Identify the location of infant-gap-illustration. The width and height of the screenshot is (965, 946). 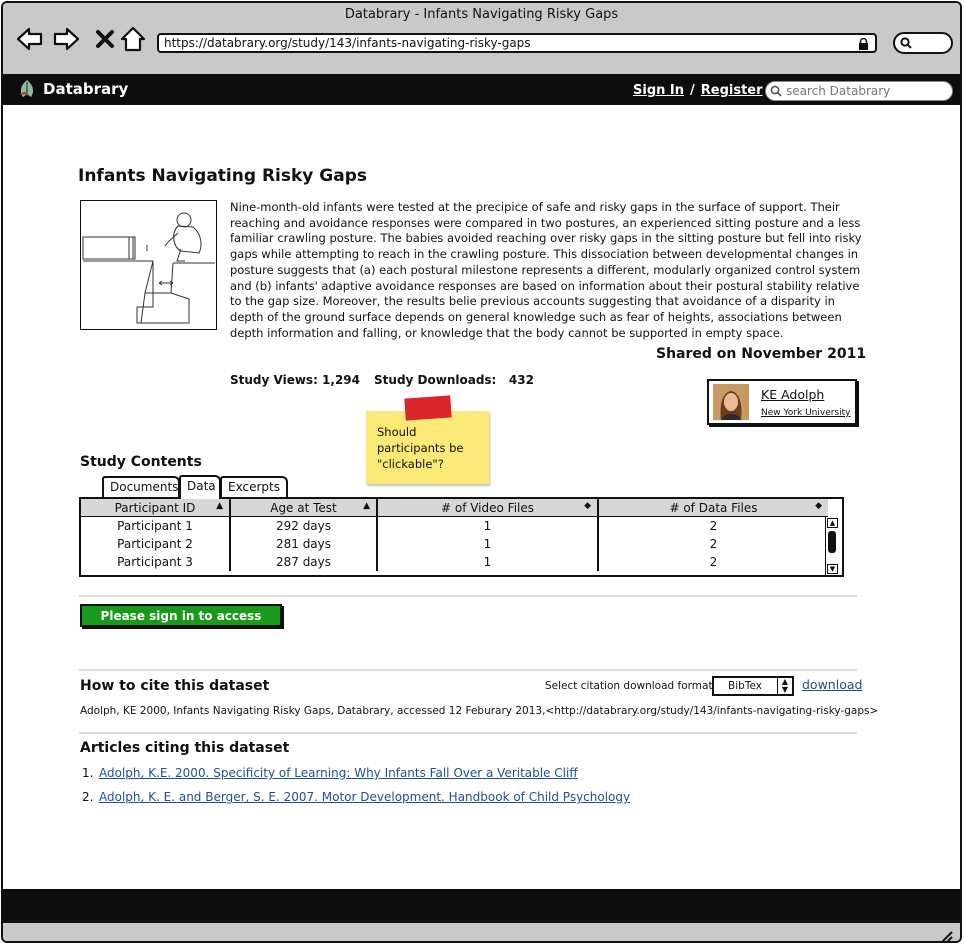
(148, 268).